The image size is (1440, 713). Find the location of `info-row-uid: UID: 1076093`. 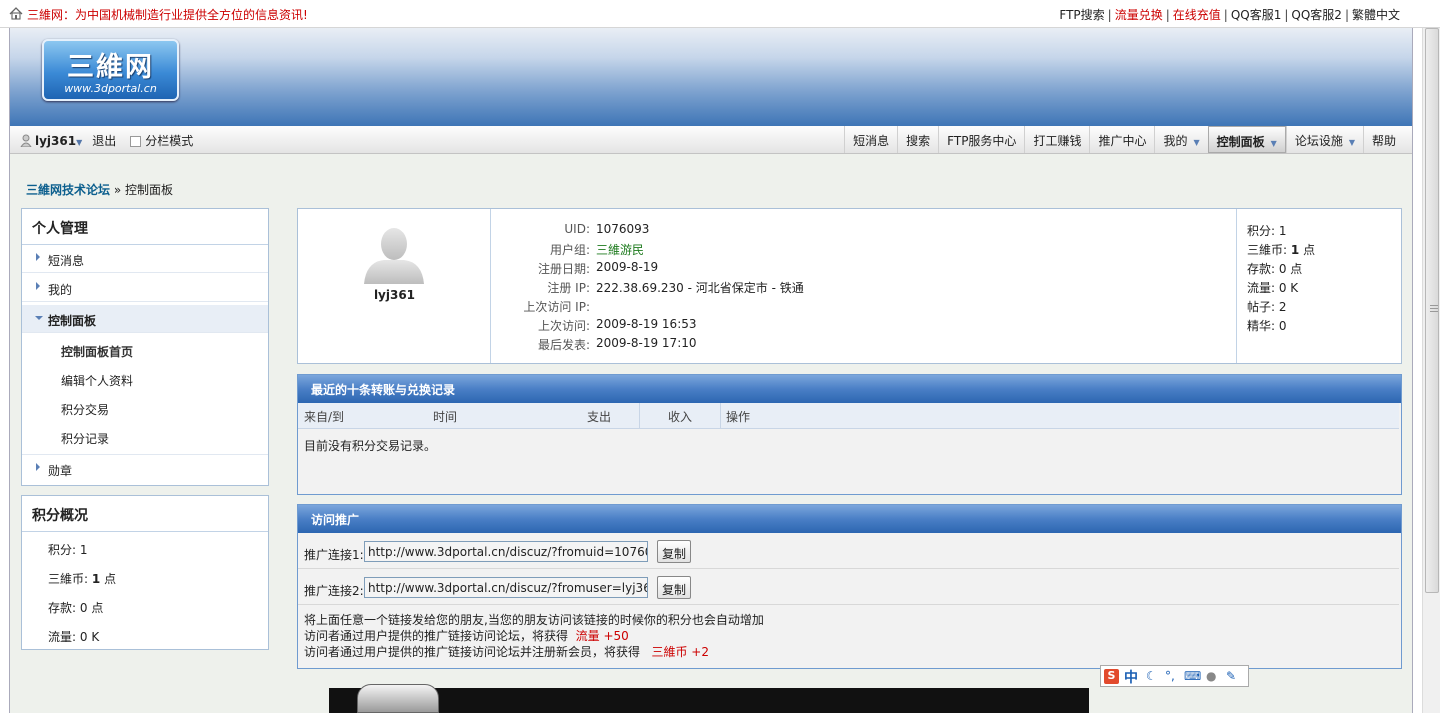

info-row-uid: UID: 1076093 is located at coordinates (607, 229).